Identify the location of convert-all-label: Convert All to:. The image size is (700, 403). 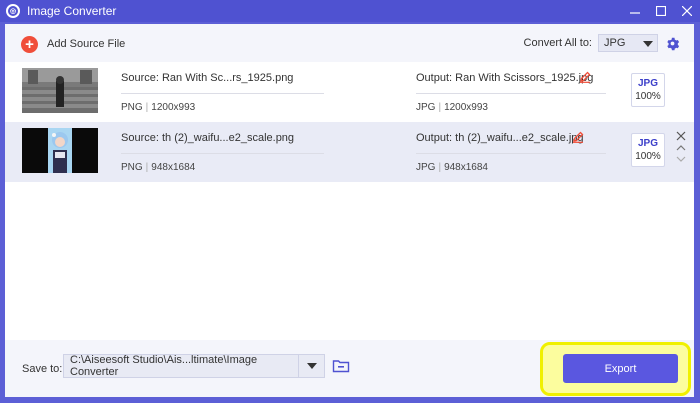
(557, 43).